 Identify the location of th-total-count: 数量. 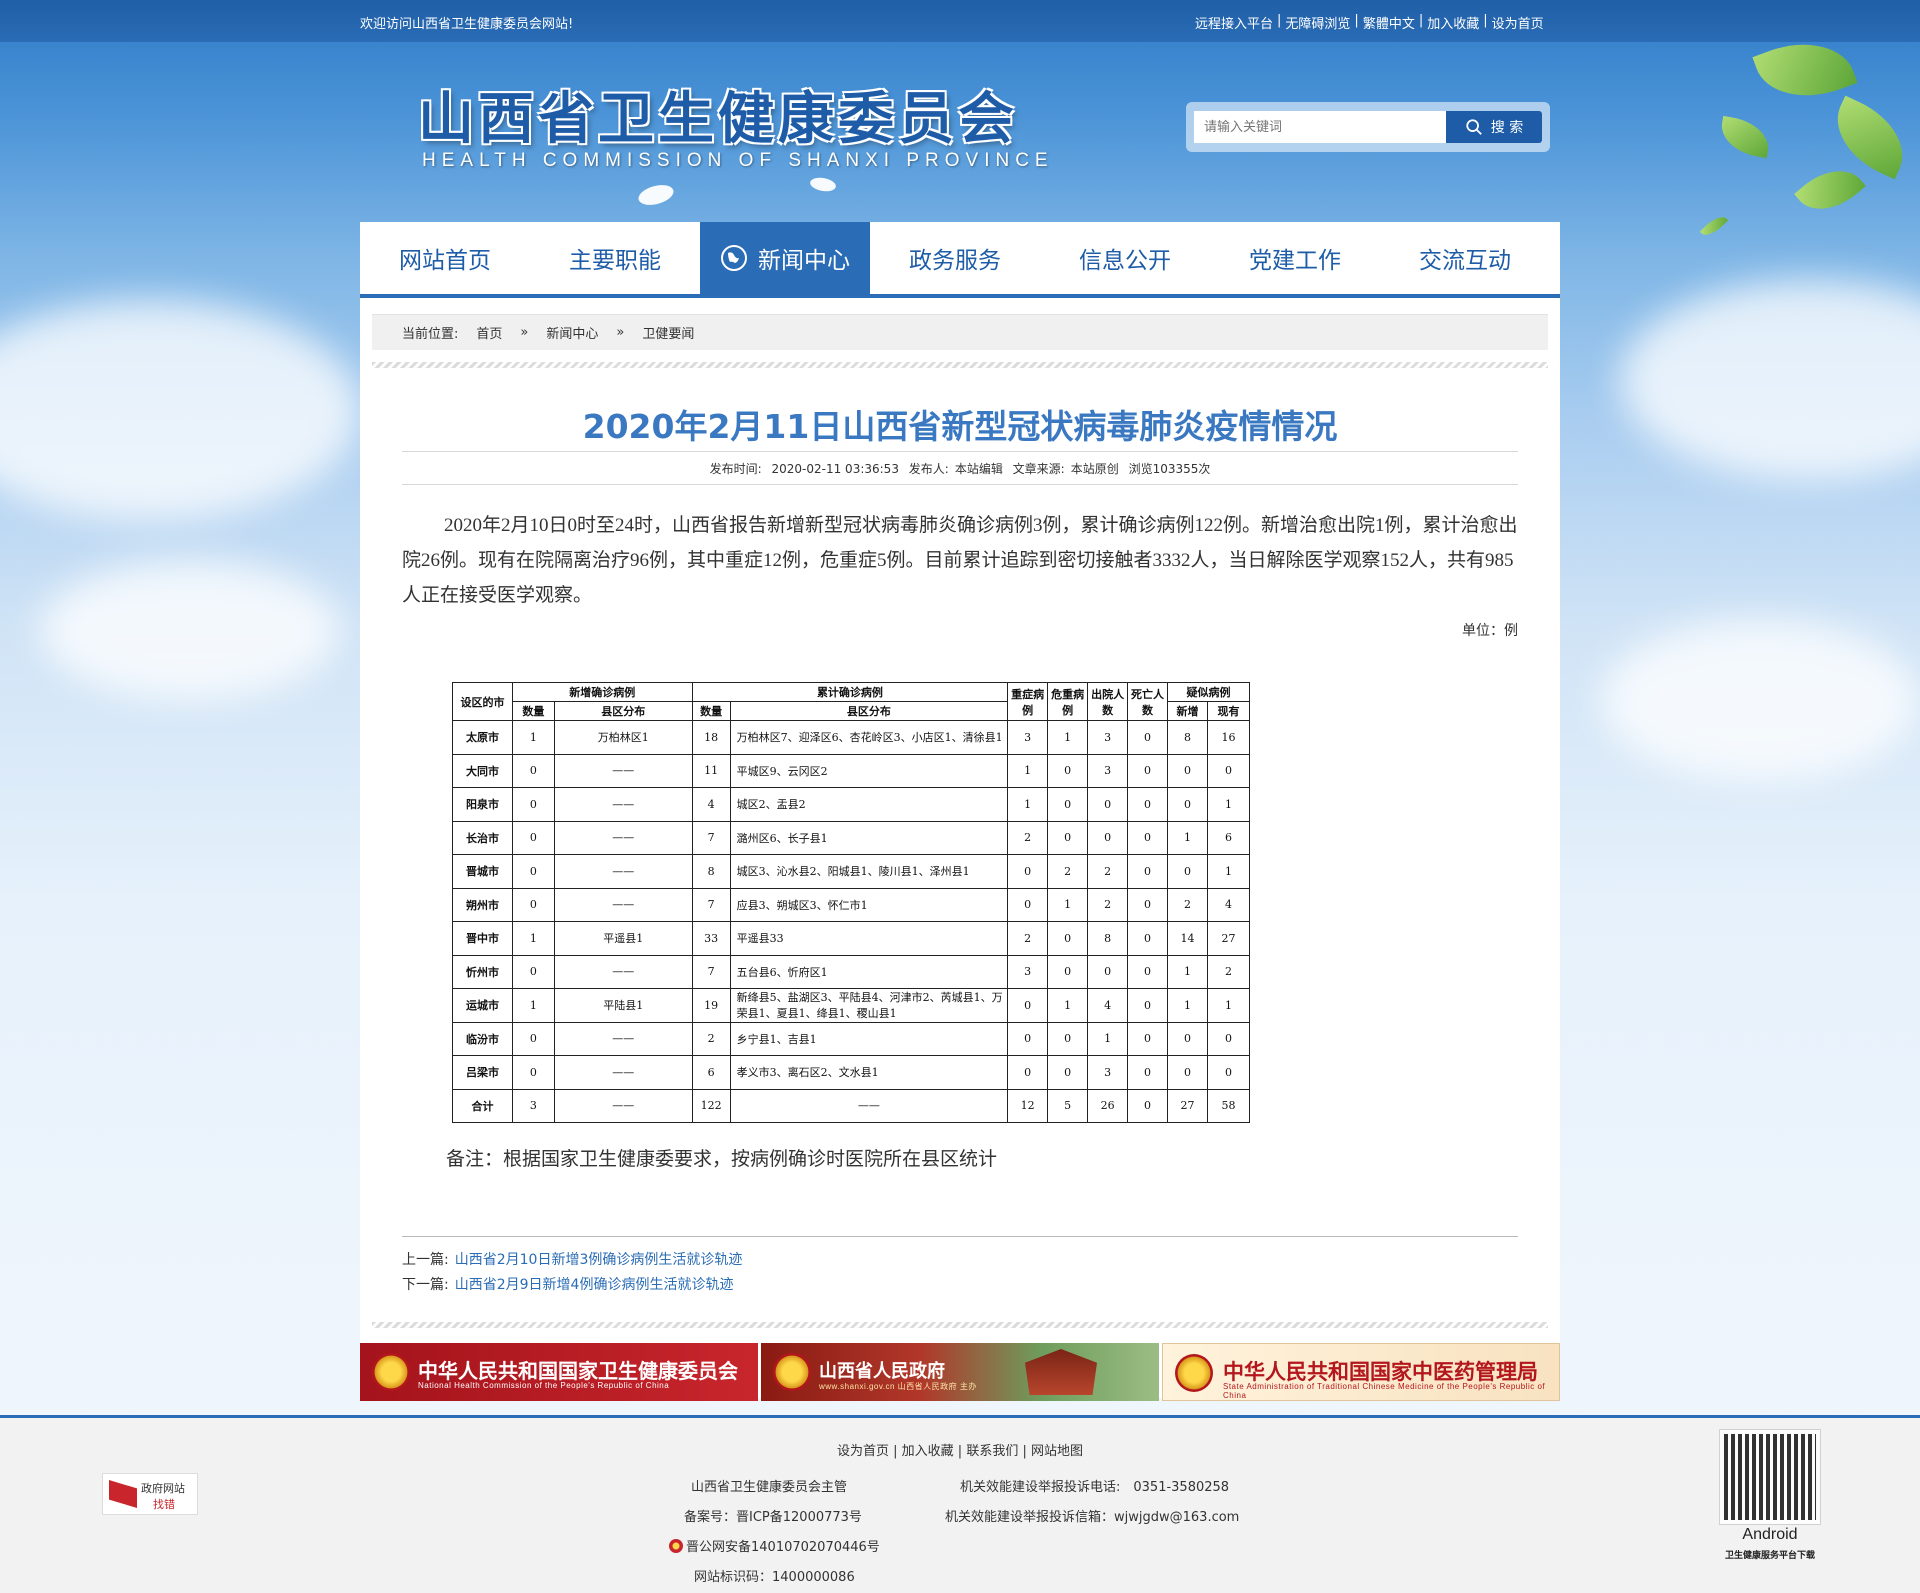
(711, 711).